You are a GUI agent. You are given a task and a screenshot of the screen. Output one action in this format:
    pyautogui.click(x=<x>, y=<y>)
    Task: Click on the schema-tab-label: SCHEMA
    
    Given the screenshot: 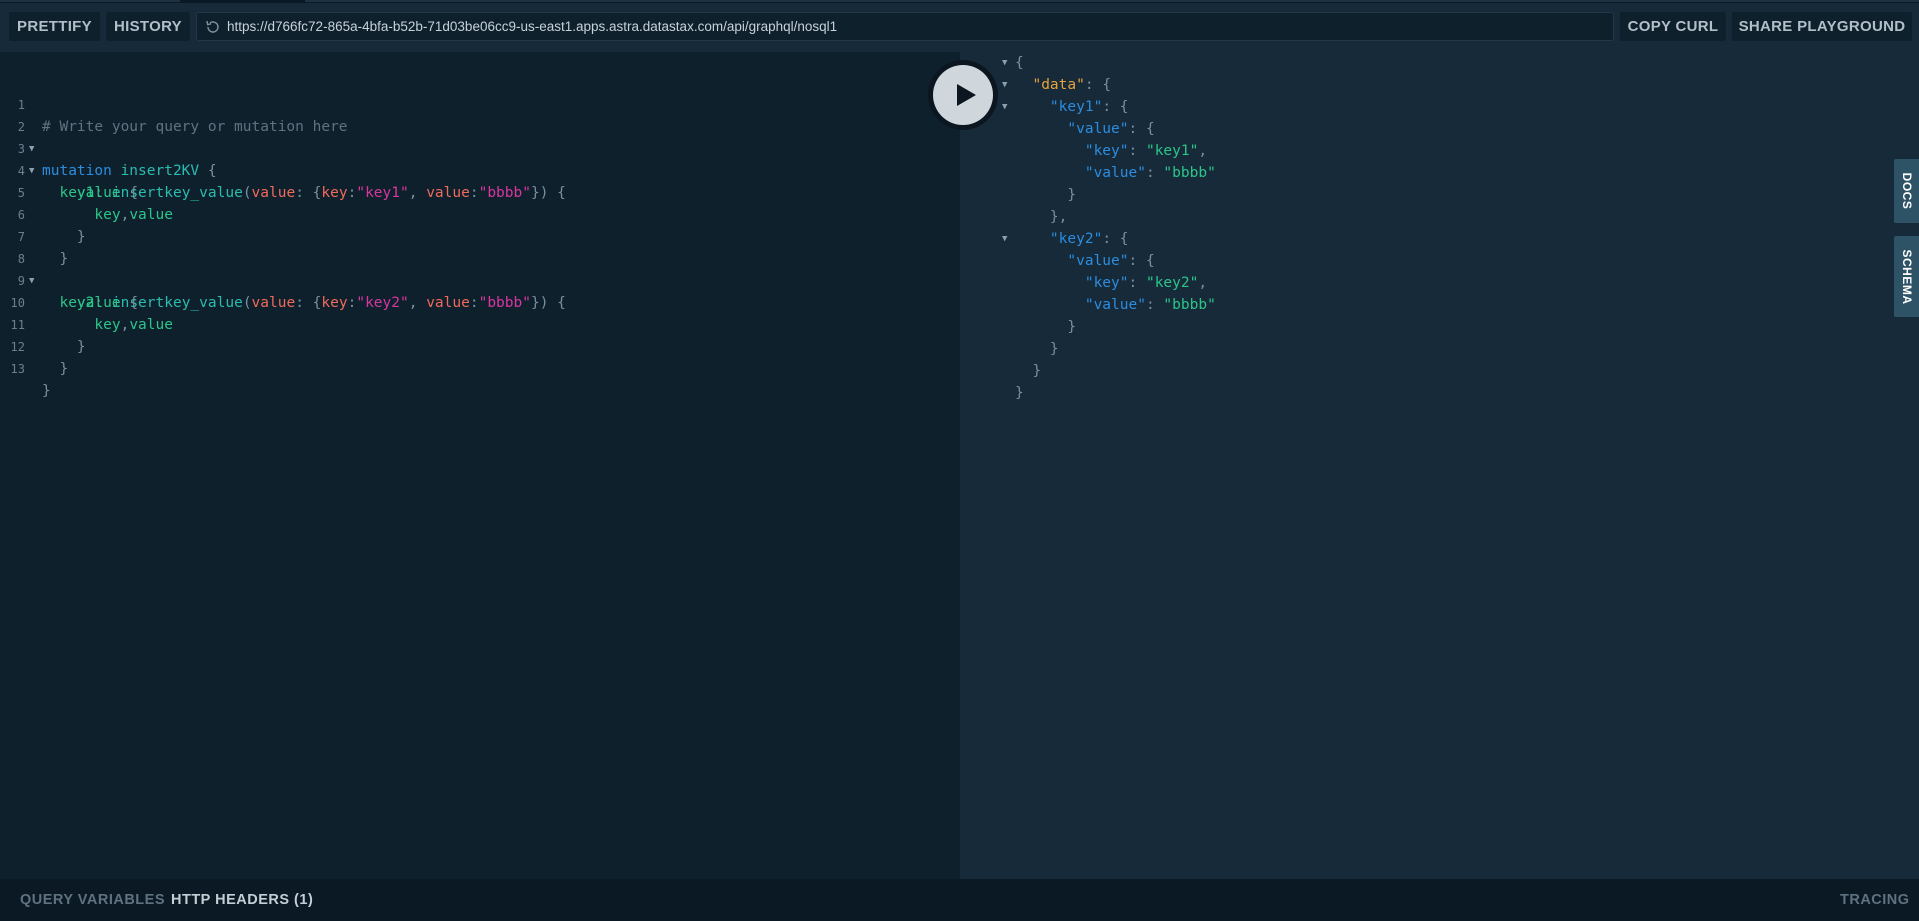 What is the action you would take?
    pyautogui.click(x=1906, y=276)
    